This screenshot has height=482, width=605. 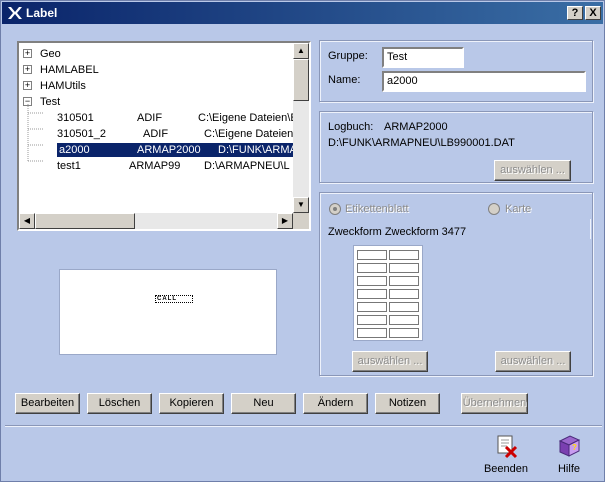 I want to click on neu-button: Neu, so click(x=263, y=403).